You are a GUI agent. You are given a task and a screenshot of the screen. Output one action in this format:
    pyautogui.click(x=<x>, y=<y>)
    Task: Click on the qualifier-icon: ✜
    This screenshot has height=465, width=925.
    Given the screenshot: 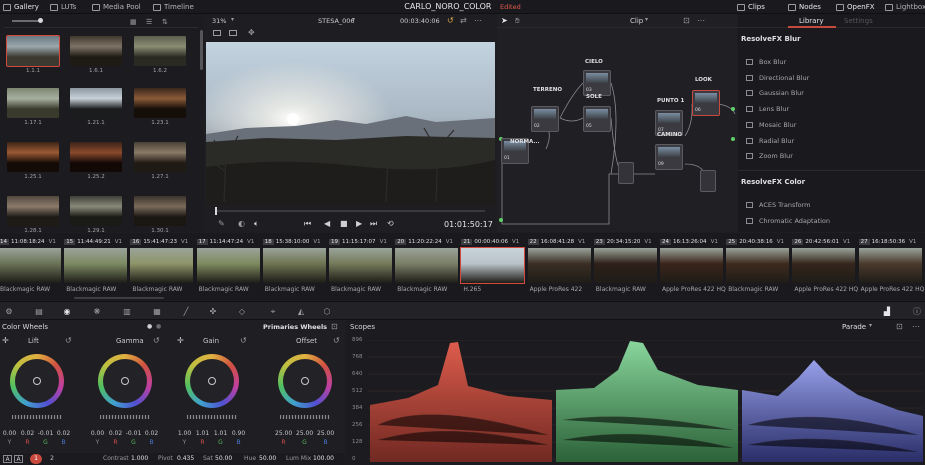 What is the action you would take?
    pyautogui.click(x=213, y=311)
    